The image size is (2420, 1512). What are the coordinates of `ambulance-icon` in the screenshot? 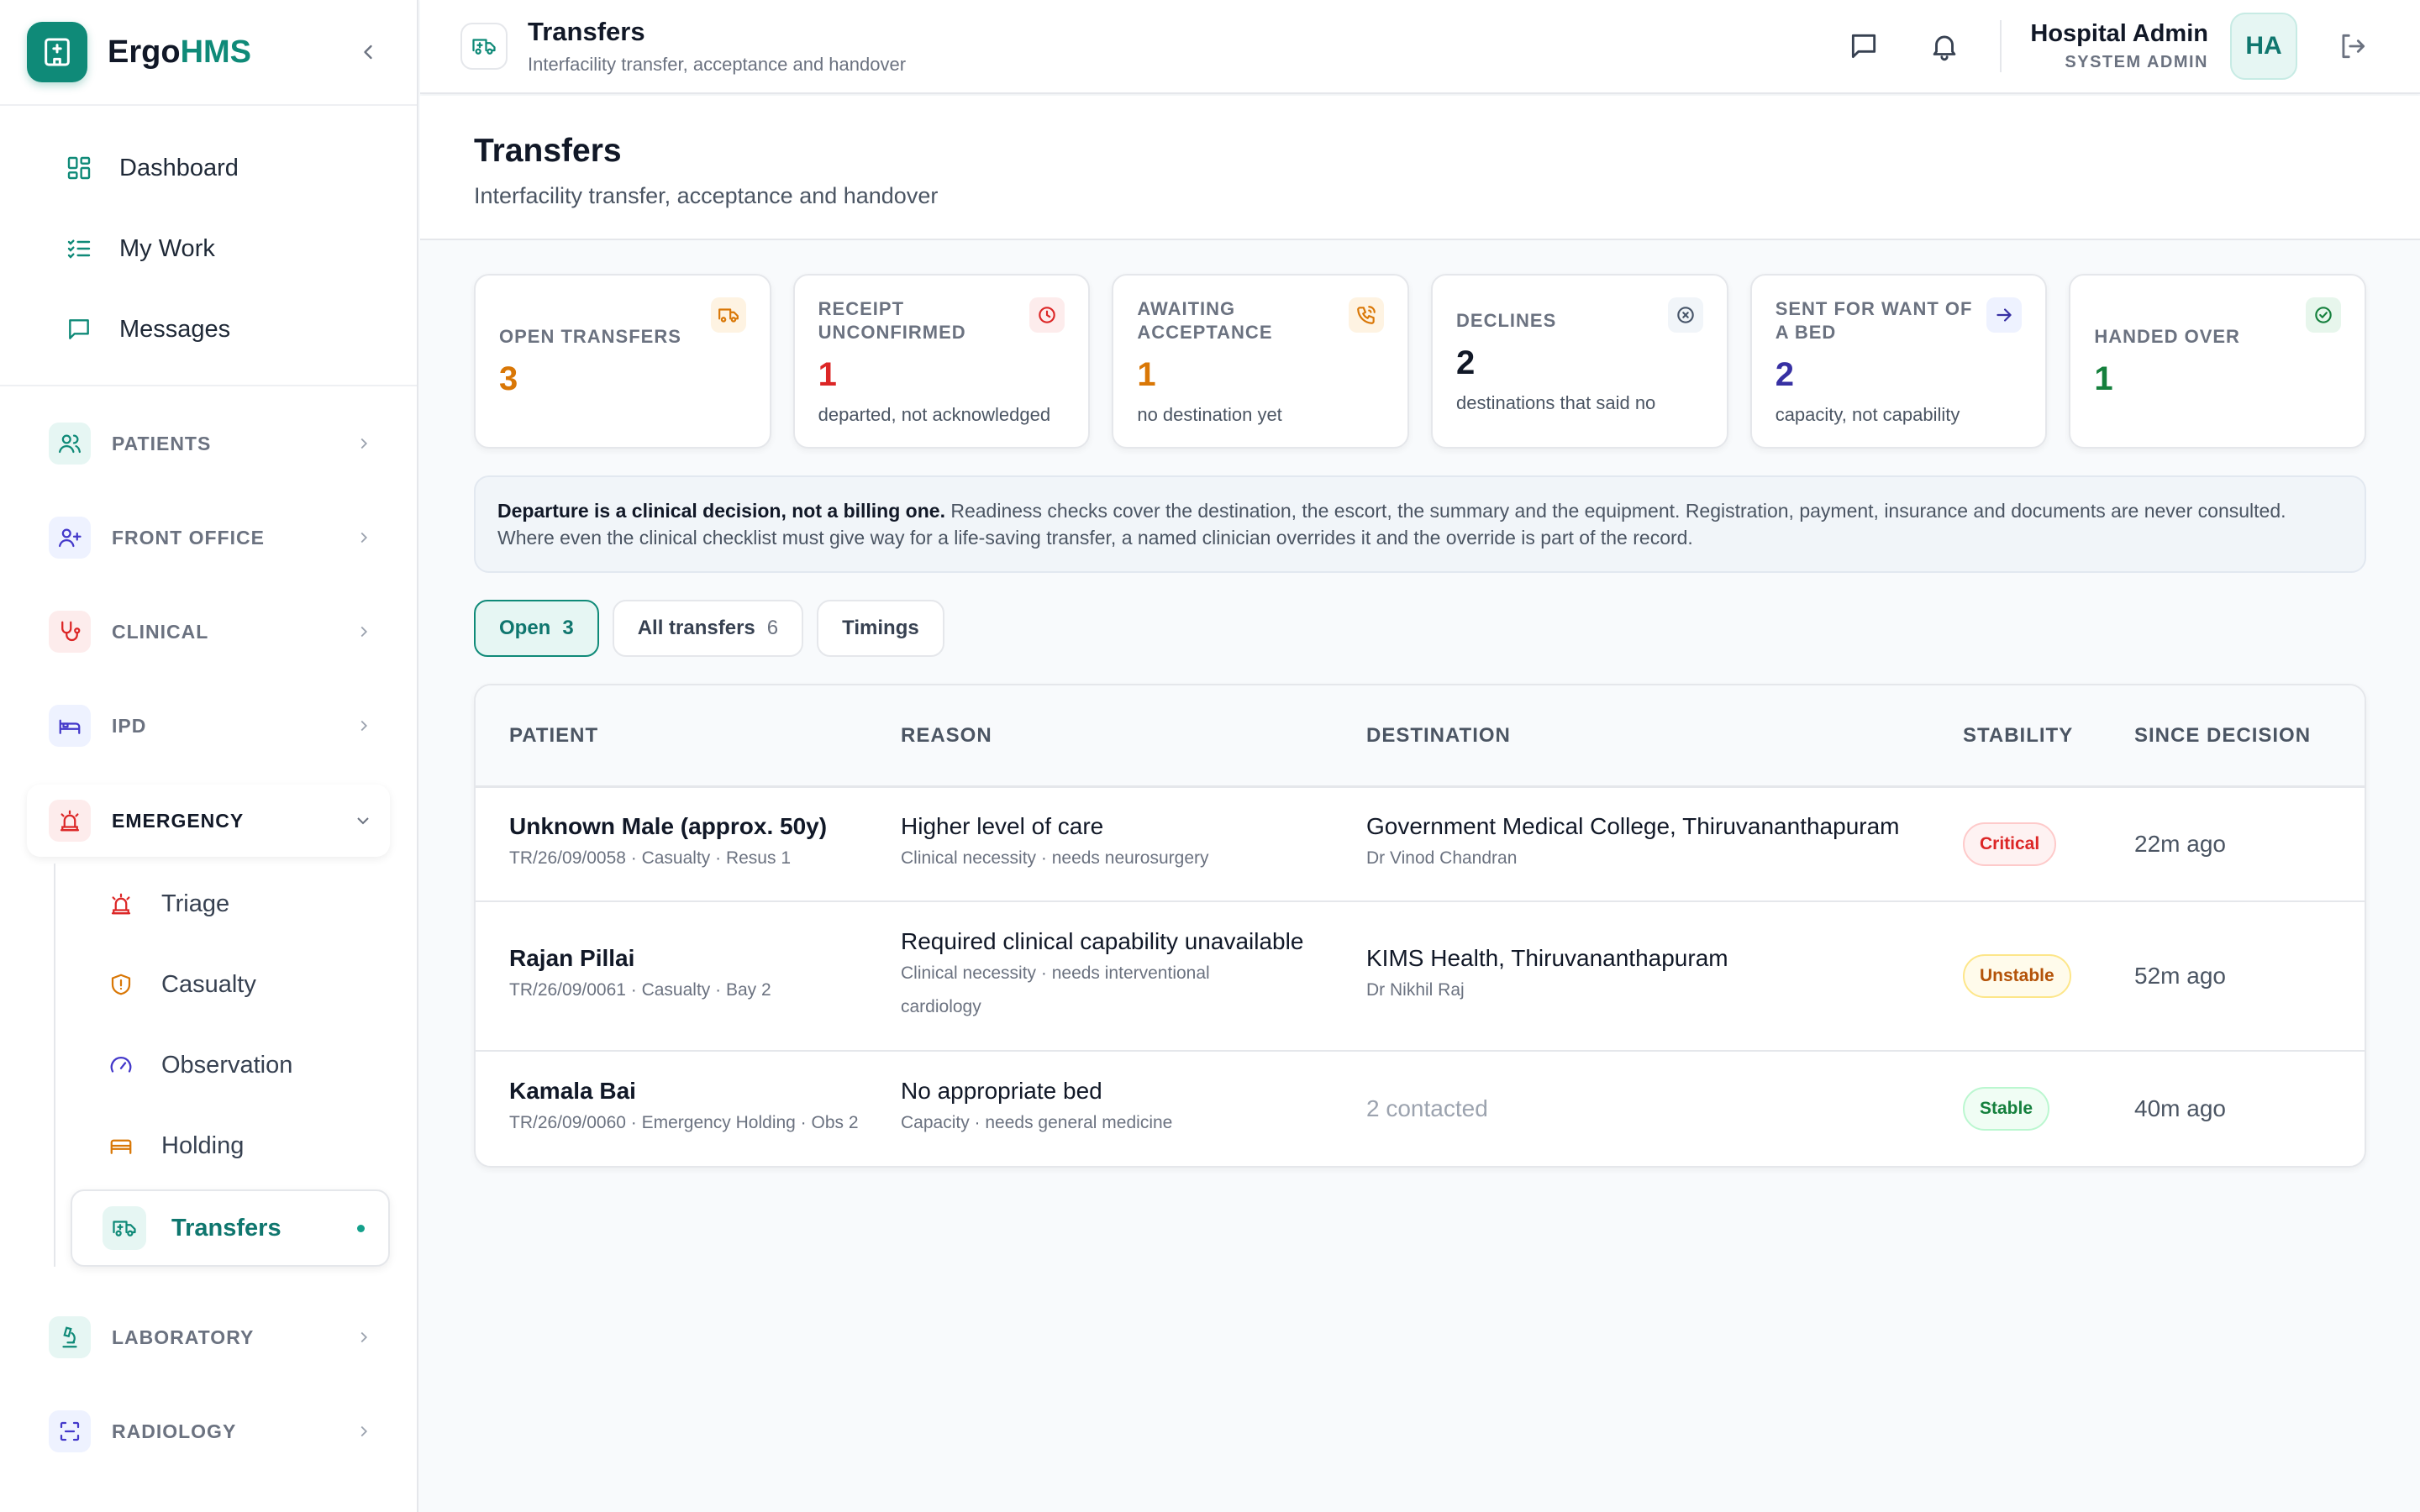 It's located at (728, 315).